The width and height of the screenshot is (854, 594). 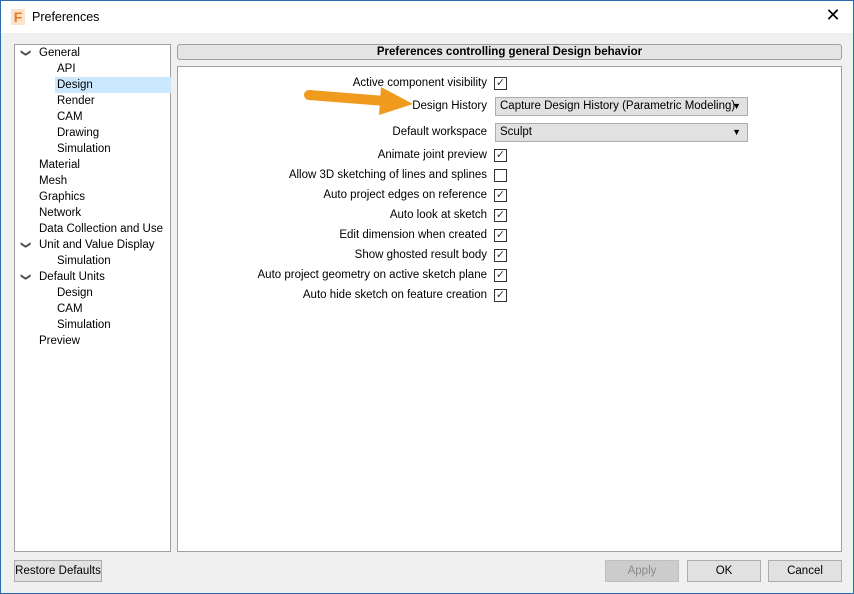 I want to click on setting-label: Auto look at sketch, so click(x=438, y=215).